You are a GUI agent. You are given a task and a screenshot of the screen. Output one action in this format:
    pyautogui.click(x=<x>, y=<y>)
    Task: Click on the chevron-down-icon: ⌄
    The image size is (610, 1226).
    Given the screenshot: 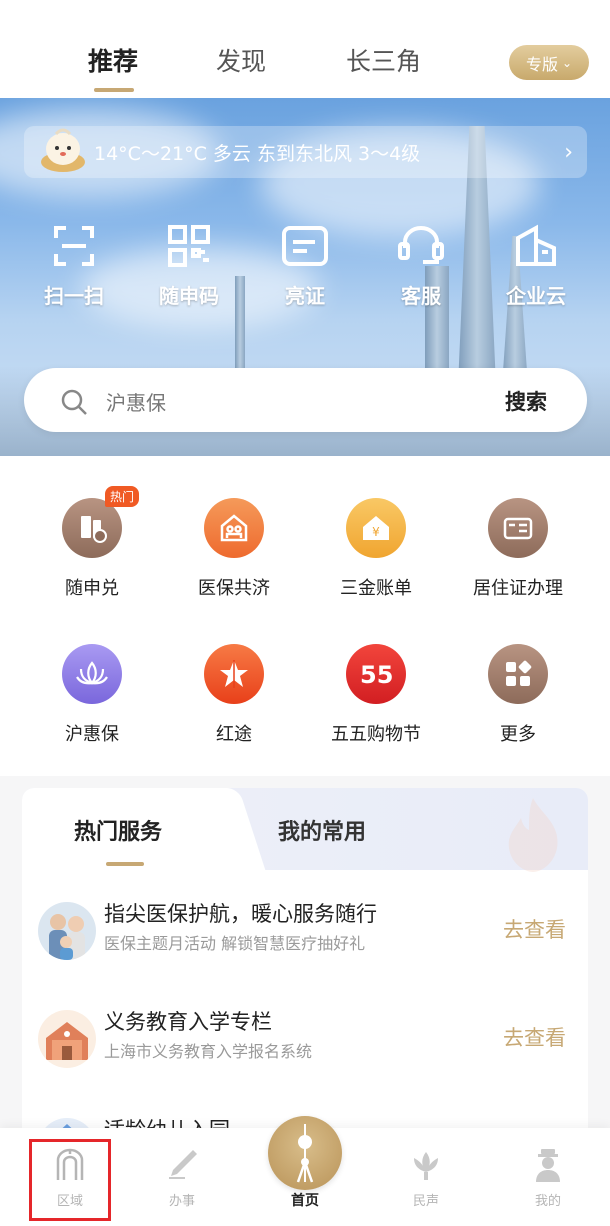 What is the action you would take?
    pyautogui.click(x=567, y=62)
    